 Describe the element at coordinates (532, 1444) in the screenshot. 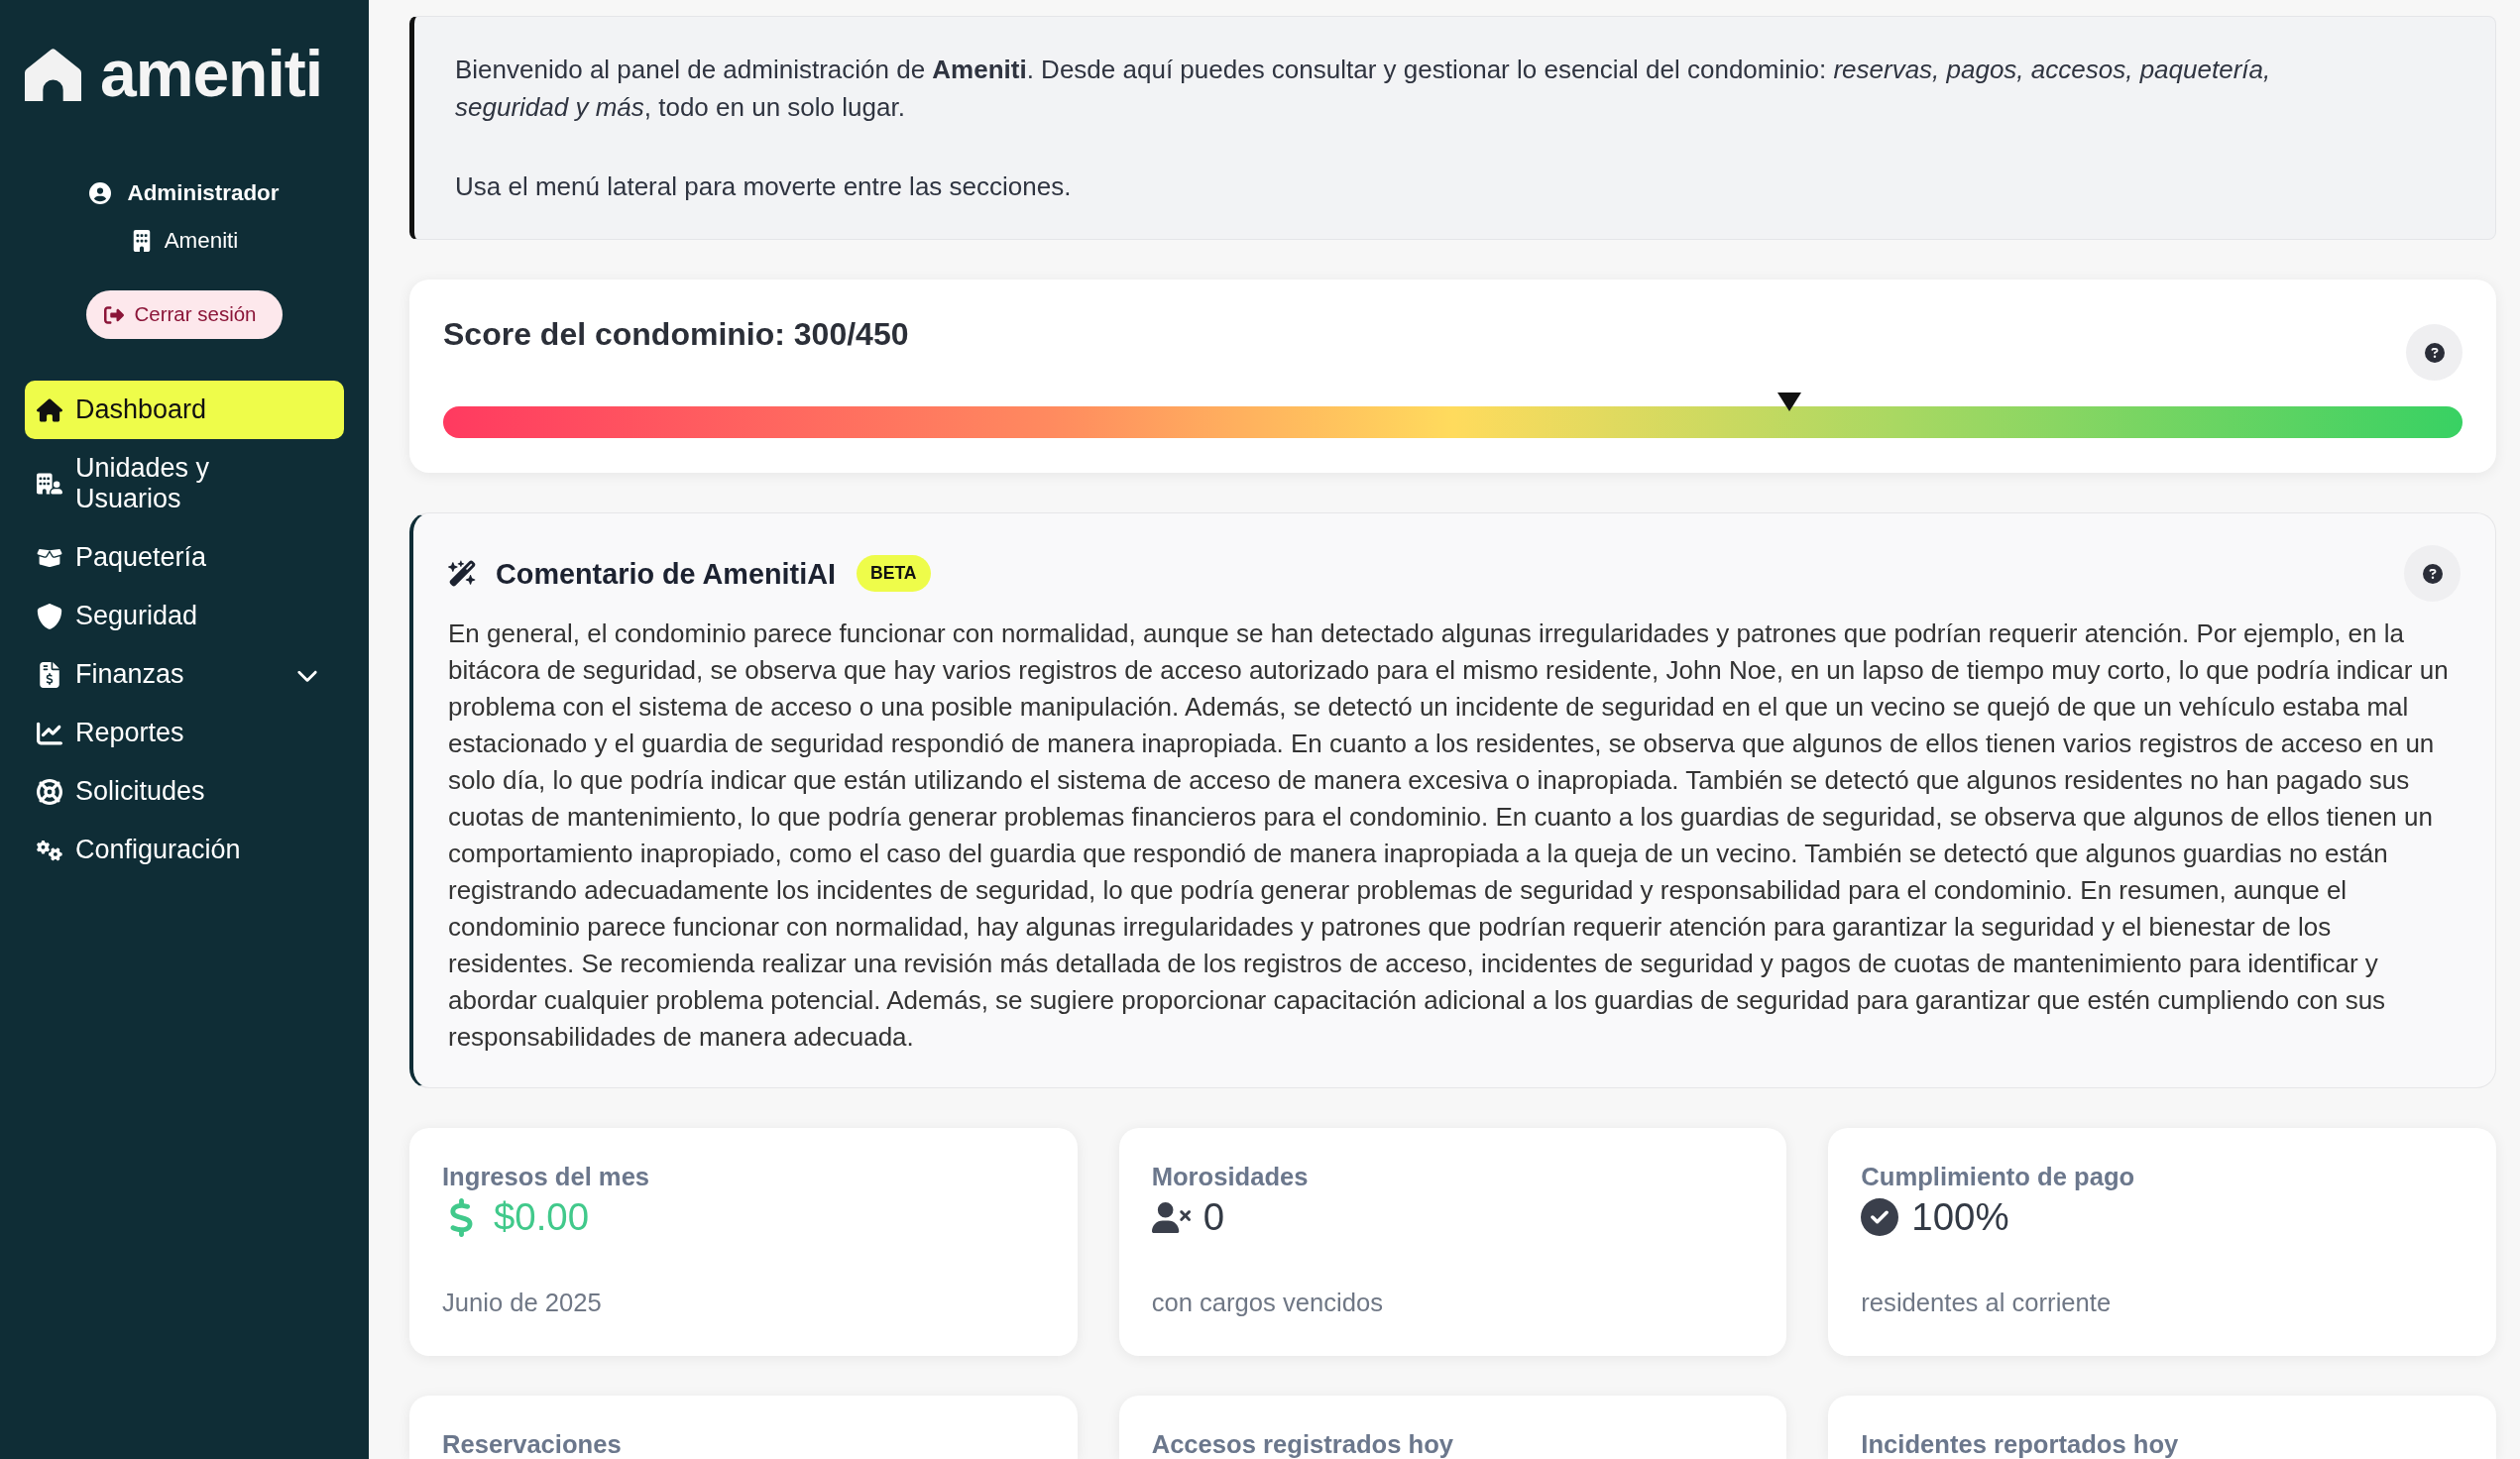

I see `stat-label: Reservaciones` at that location.